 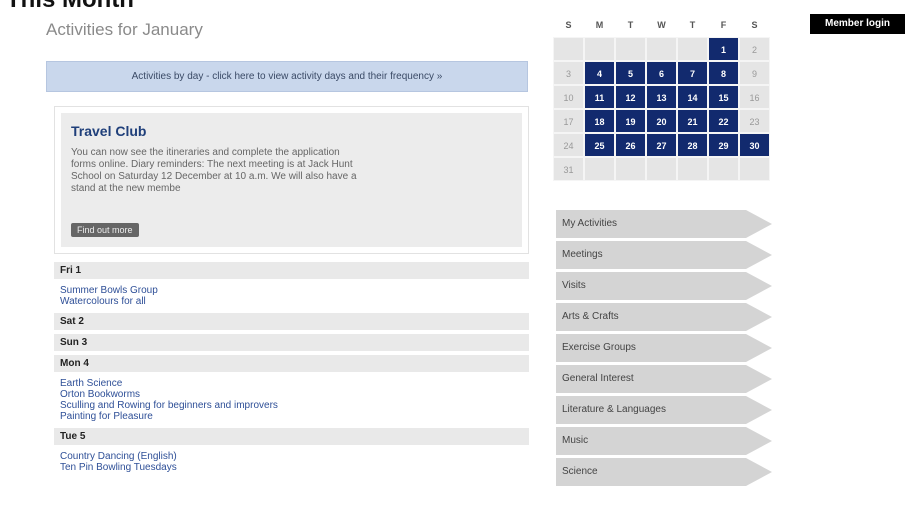 What do you see at coordinates (574, 285) in the screenshot?
I see `menu-item-label: Visits` at bounding box center [574, 285].